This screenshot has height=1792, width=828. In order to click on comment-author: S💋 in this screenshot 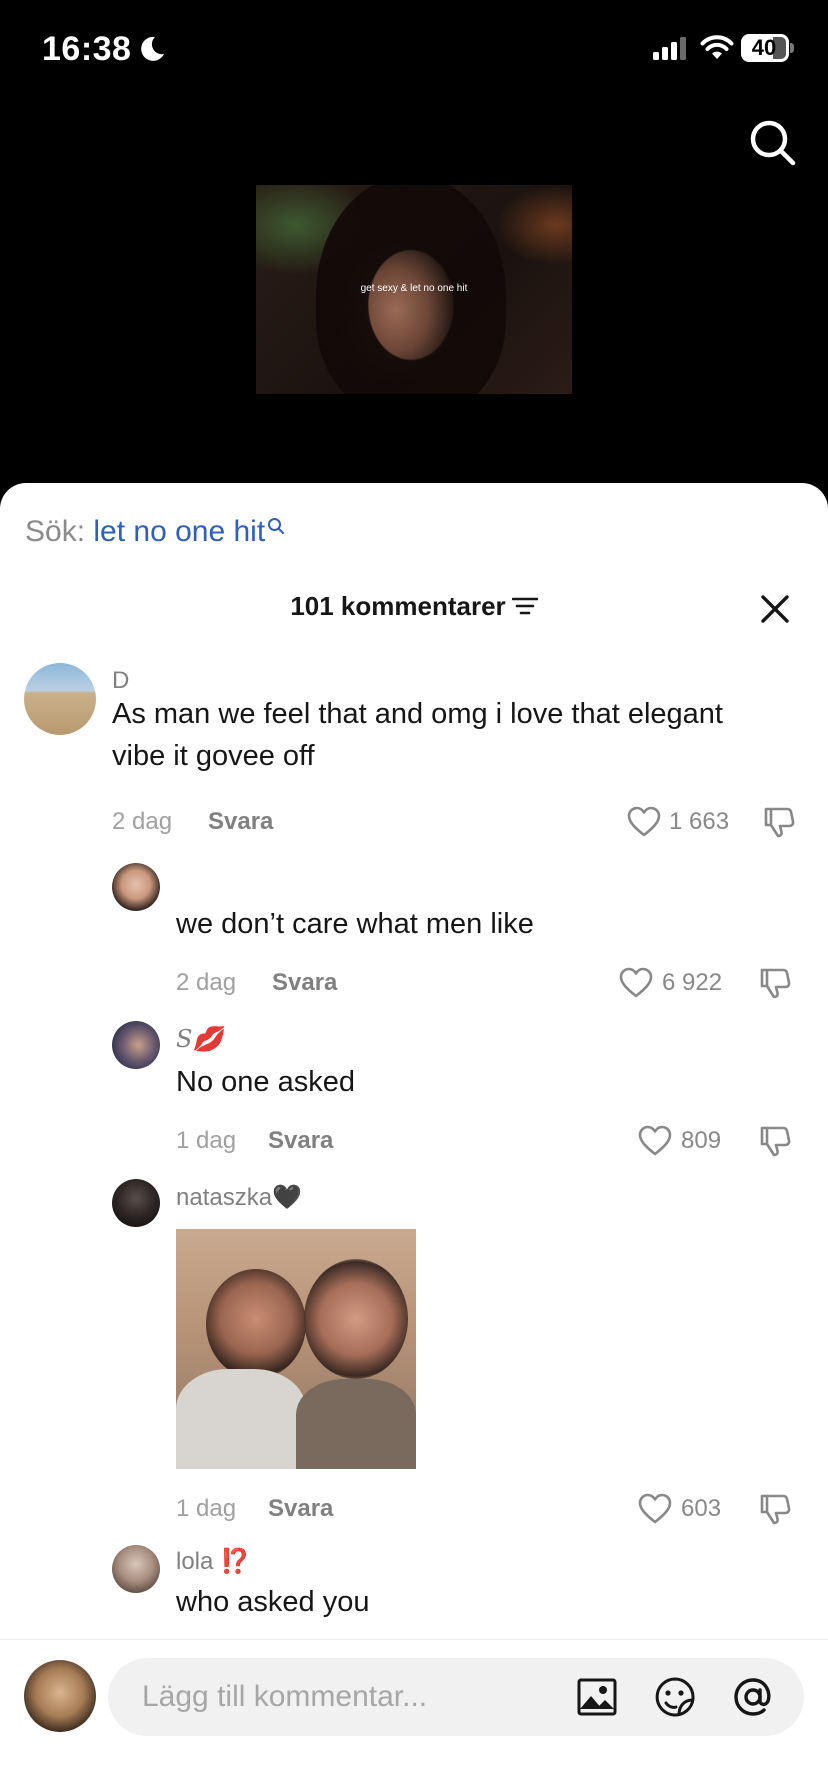, I will do `click(199, 1039)`.